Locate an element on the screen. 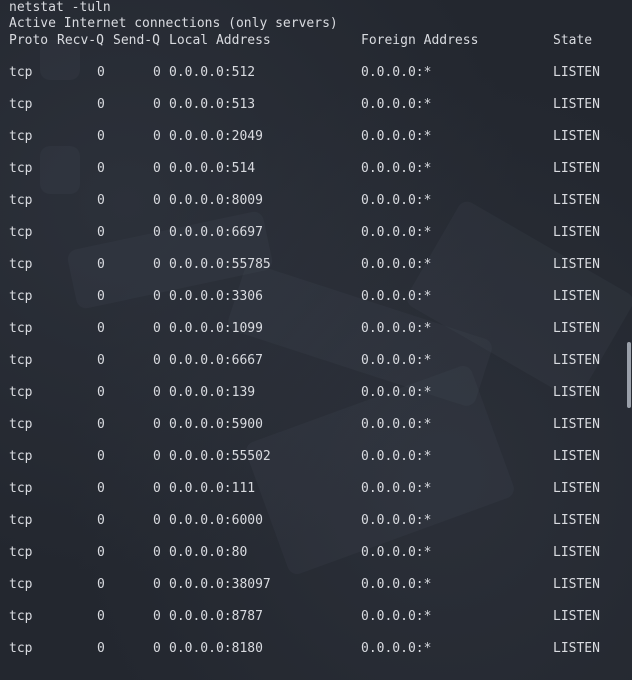 The image size is (632, 680). command-line: netstat -tuln is located at coordinates (60, 7).